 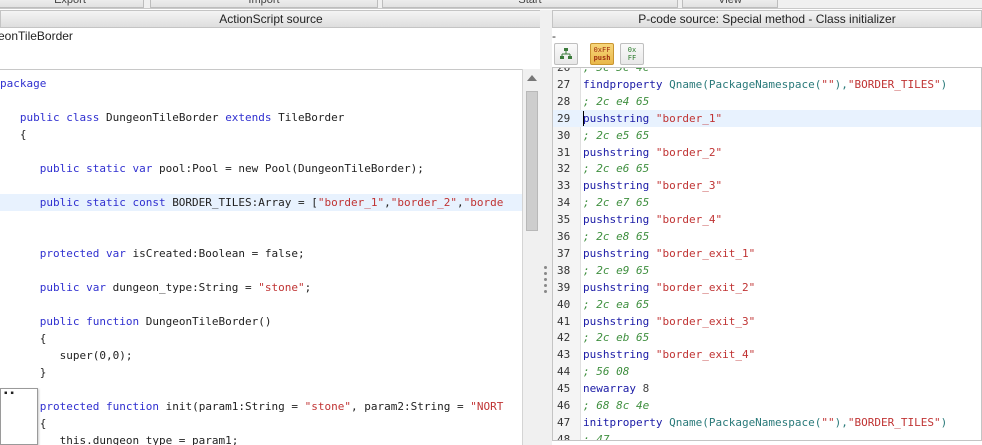 What do you see at coordinates (261, 321) in the screenshot?
I see `code-line: public function DungeonTileBorder()` at bounding box center [261, 321].